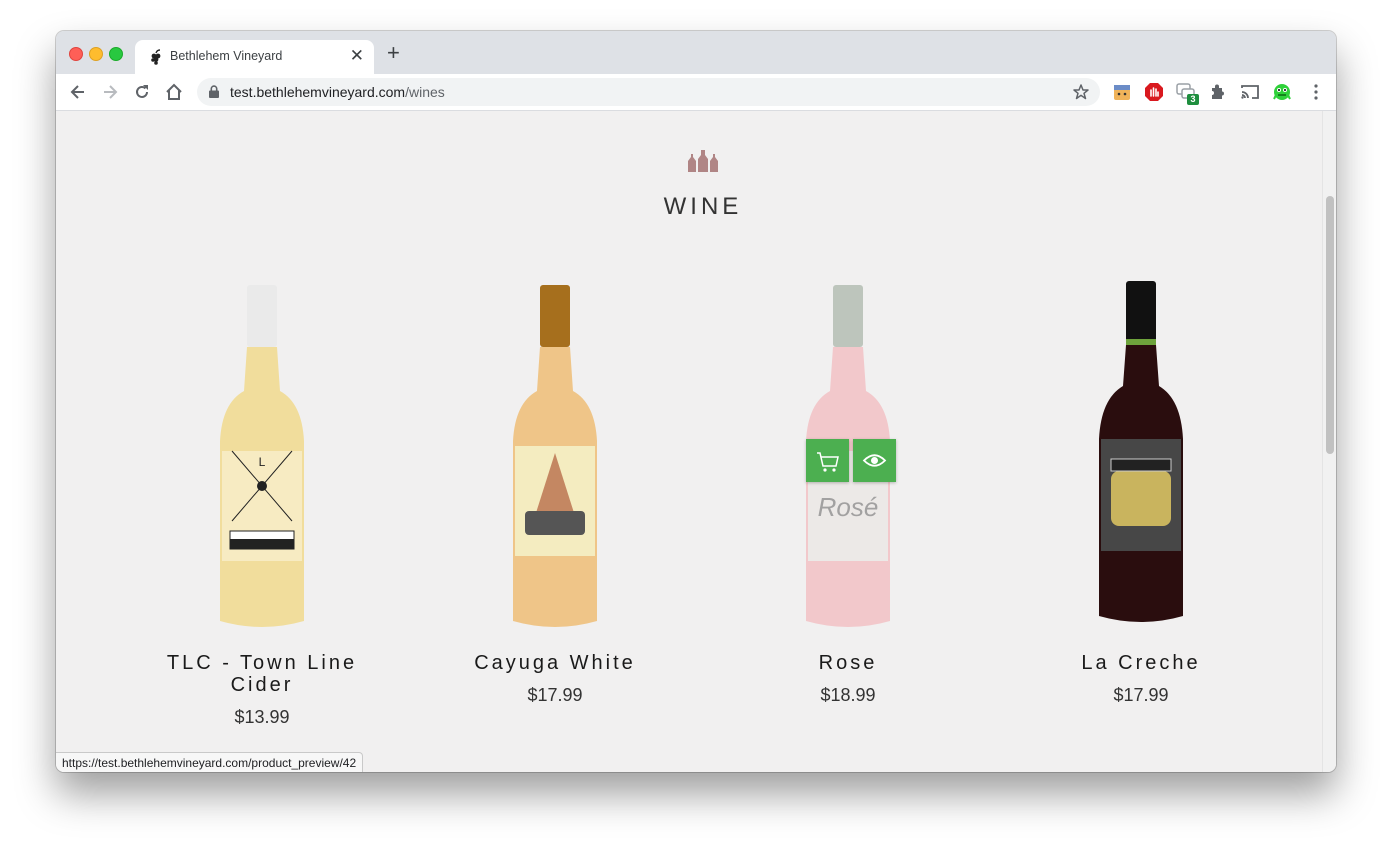  What do you see at coordinates (1141, 663) in the screenshot?
I see `product-name: La Creche` at bounding box center [1141, 663].